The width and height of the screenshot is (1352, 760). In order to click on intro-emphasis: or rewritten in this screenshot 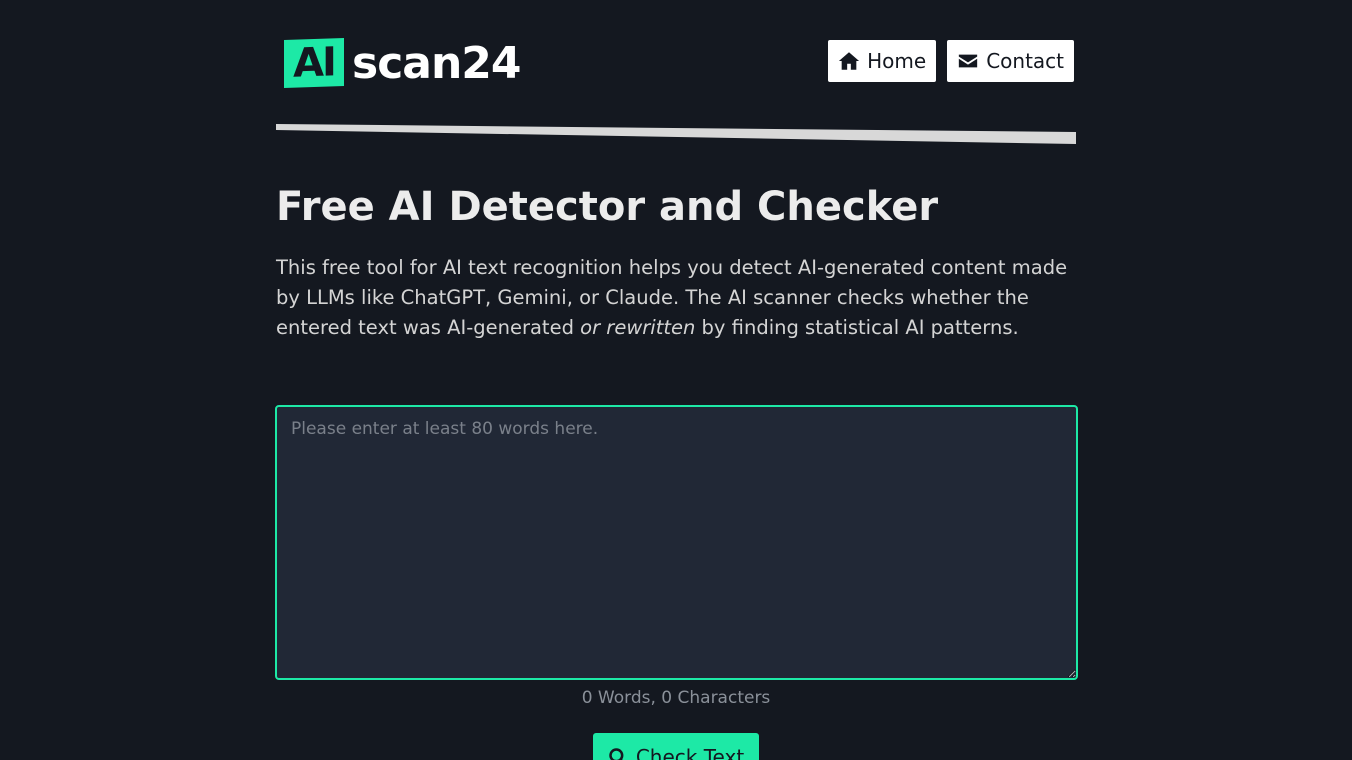, I will do `click(638, 327)`.